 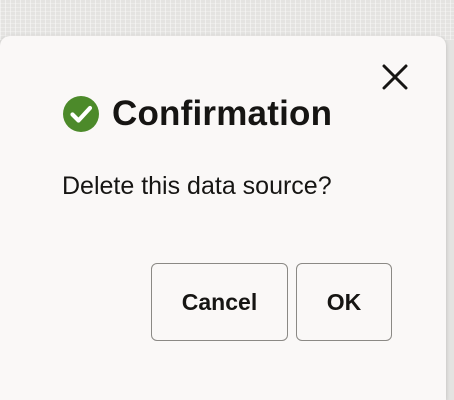 What do you see at coordinates (81, 114) in the screenshot?
I see `check-circle-icon` at bounding box center [81, 114].